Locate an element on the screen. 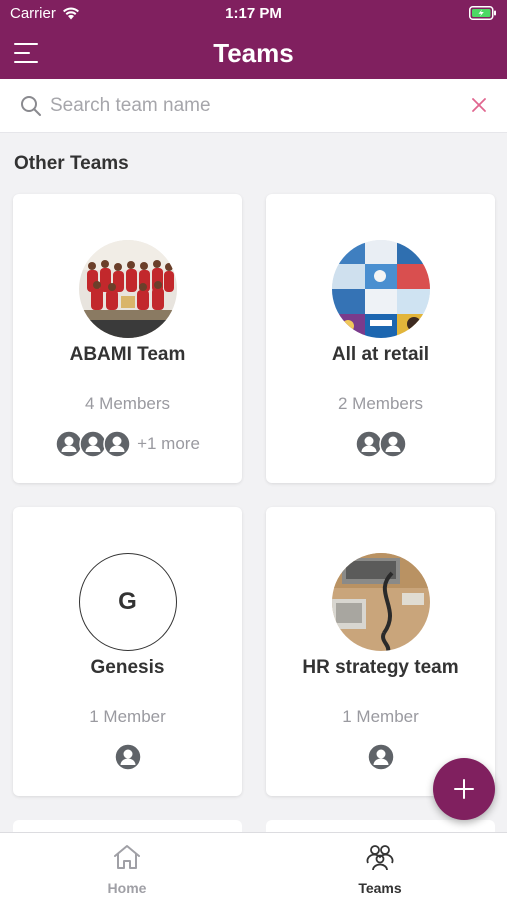  team-card: G Genesis 1 Member is located at coordinates (127, 651).